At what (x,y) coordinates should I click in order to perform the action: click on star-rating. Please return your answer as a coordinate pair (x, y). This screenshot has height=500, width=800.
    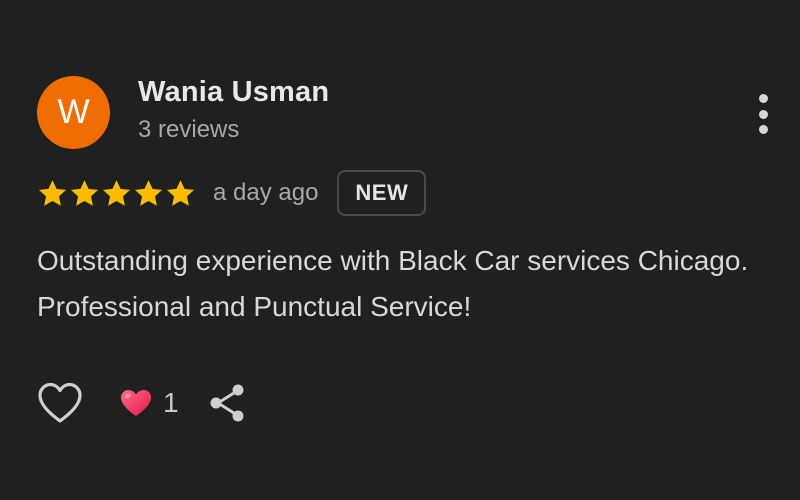
    Looking at the image, I should click on (117, 193).